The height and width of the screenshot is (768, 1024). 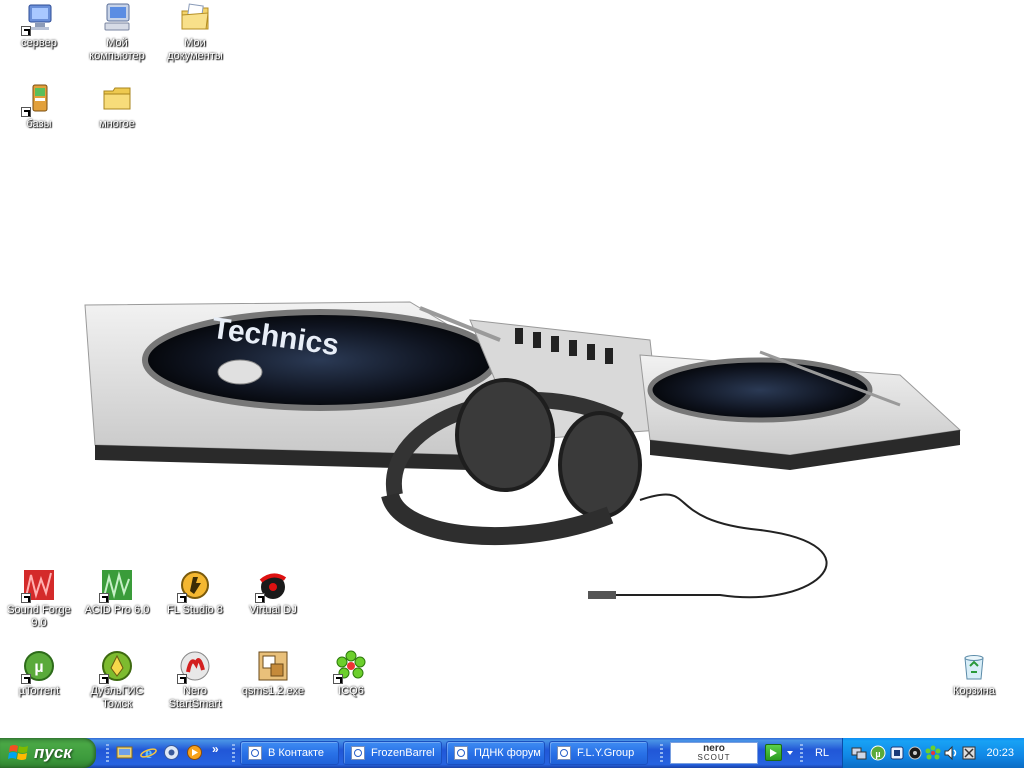 What do you see at coordinates (39, 26) in the screenshot?
I see `desktop-icon-server: сервер` at bounding box center [39, 26].